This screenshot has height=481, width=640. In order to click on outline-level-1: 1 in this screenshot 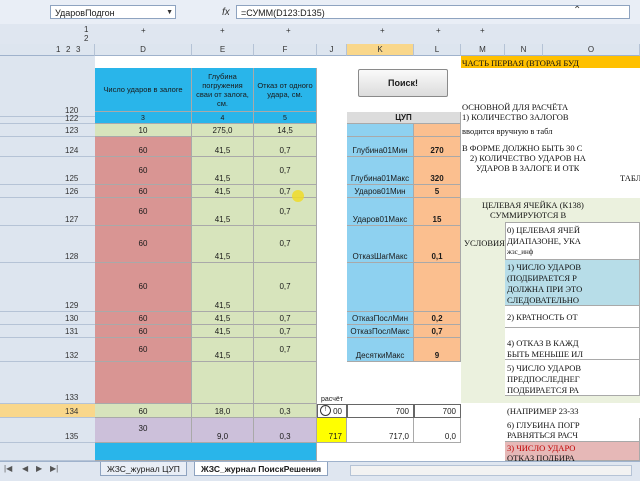, I will do `click(86, 29)`.